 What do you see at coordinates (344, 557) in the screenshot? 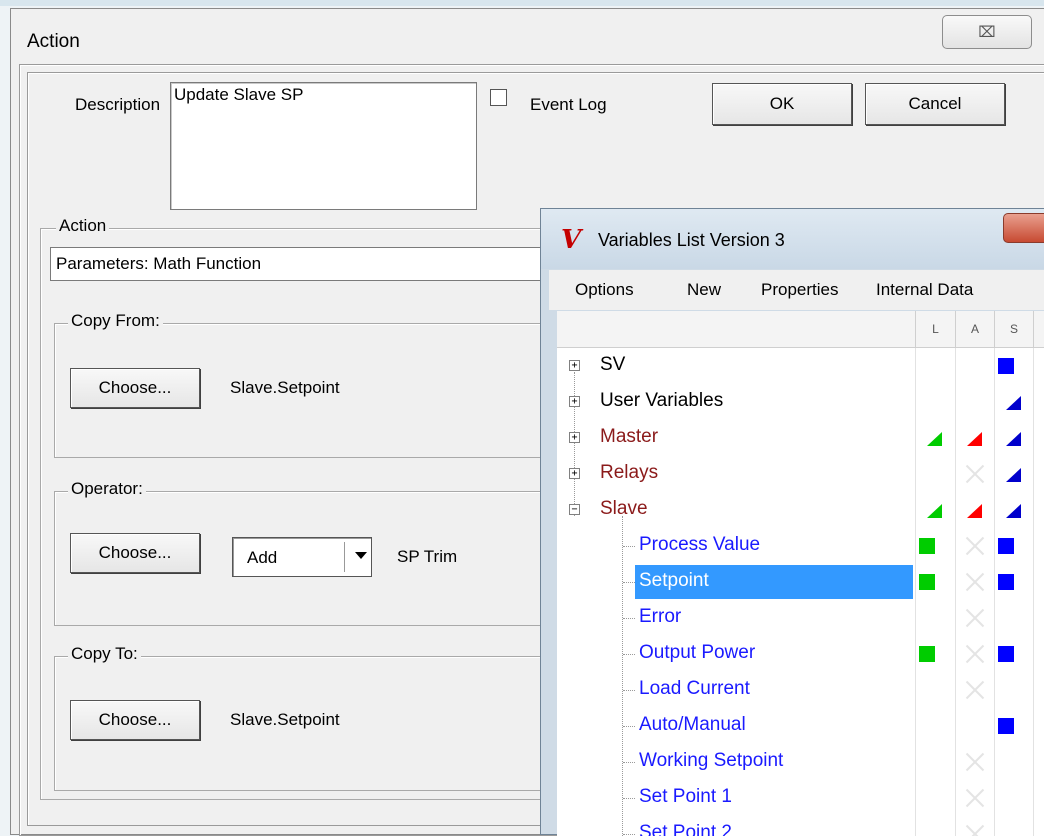
I see `combo-separator` at bounding box center [344, 557].